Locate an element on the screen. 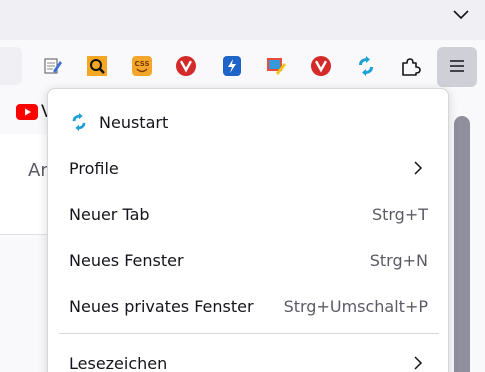 Image resolution: width=485 pixels, height=372 pixels. menu-item-label: Neues Fenster is located at coordinates (126, 260).